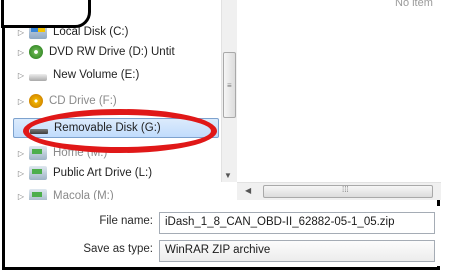 This screenshot has width=449, height=272. What do you see at coordinates (96, 75) in the screenshot?
I see `nav-item-label: New Volume (E:)` at bounding box center [96, 75].